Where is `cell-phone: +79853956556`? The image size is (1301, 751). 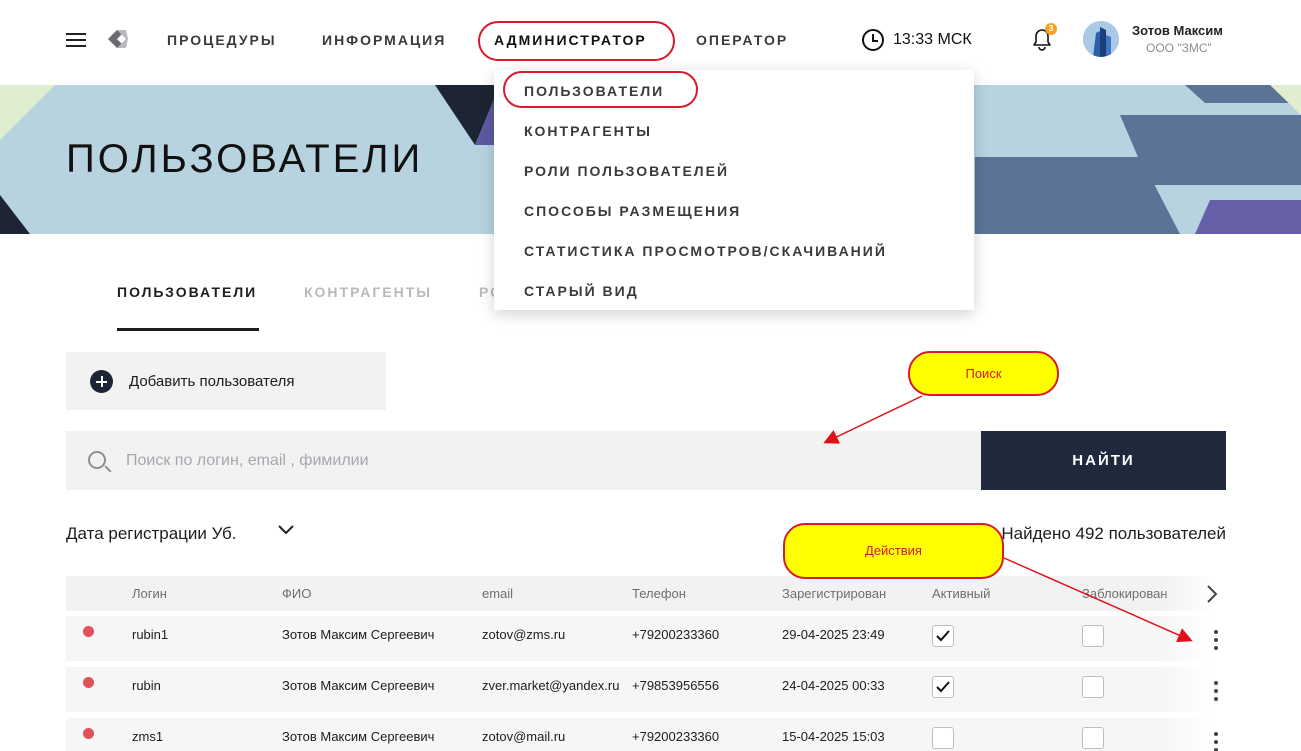
cell-phone: +79853956556 is located at coordinates (676, 685).